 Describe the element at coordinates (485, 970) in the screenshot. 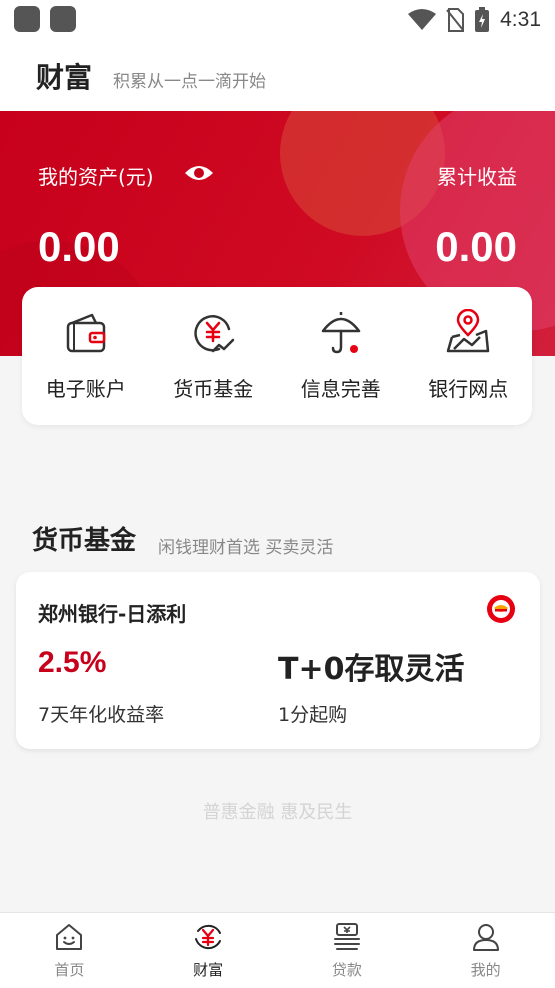

I see `nav-label: 我的` at that location.